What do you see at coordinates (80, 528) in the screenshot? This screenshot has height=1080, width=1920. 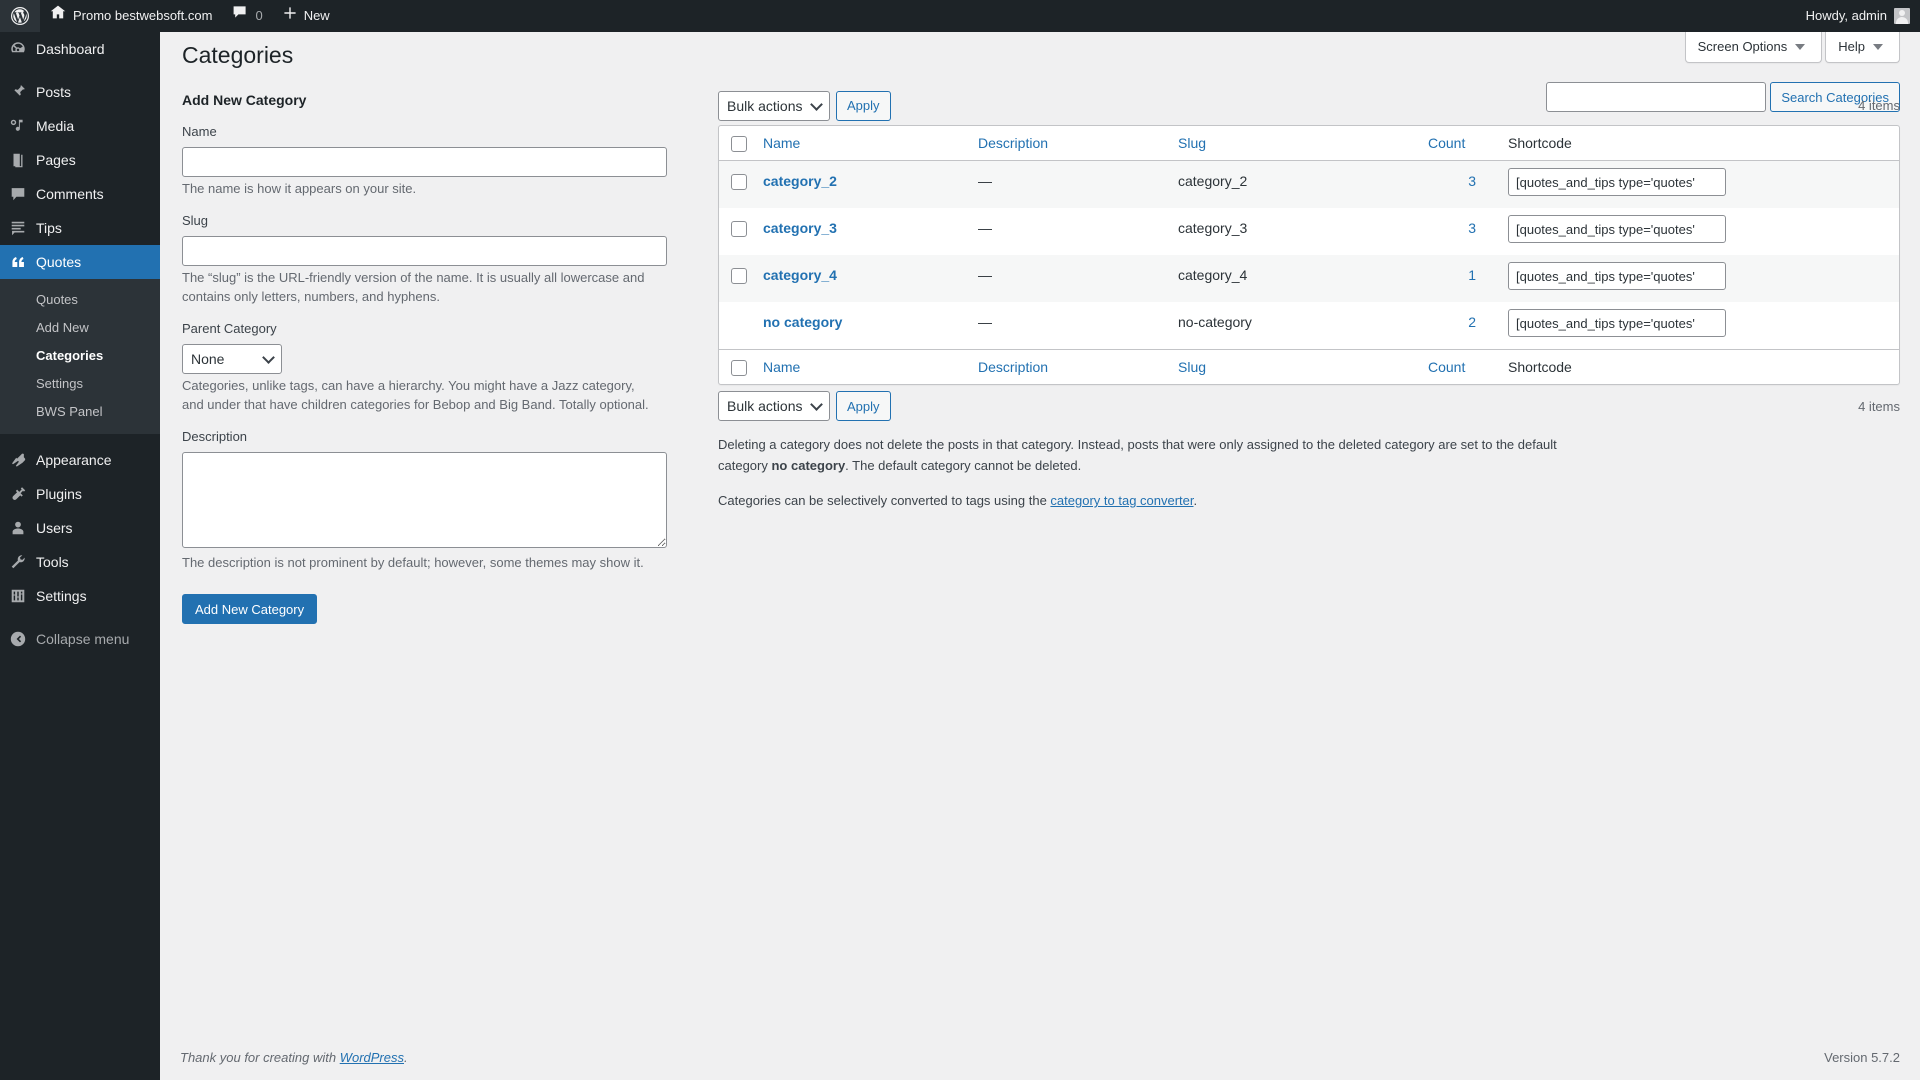 I see `sidebar-item-users: Users` at bounding box center [80, 528].